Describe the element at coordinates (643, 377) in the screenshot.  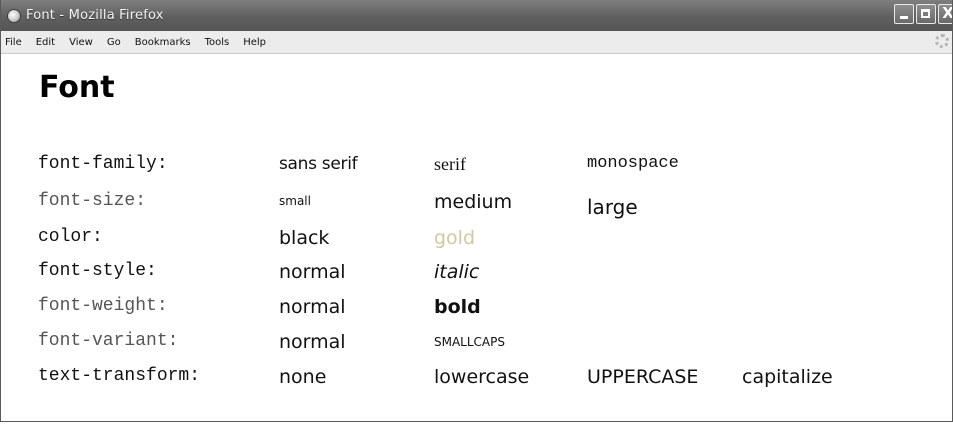
I see `sample-uppercase: uppercase` at that location.